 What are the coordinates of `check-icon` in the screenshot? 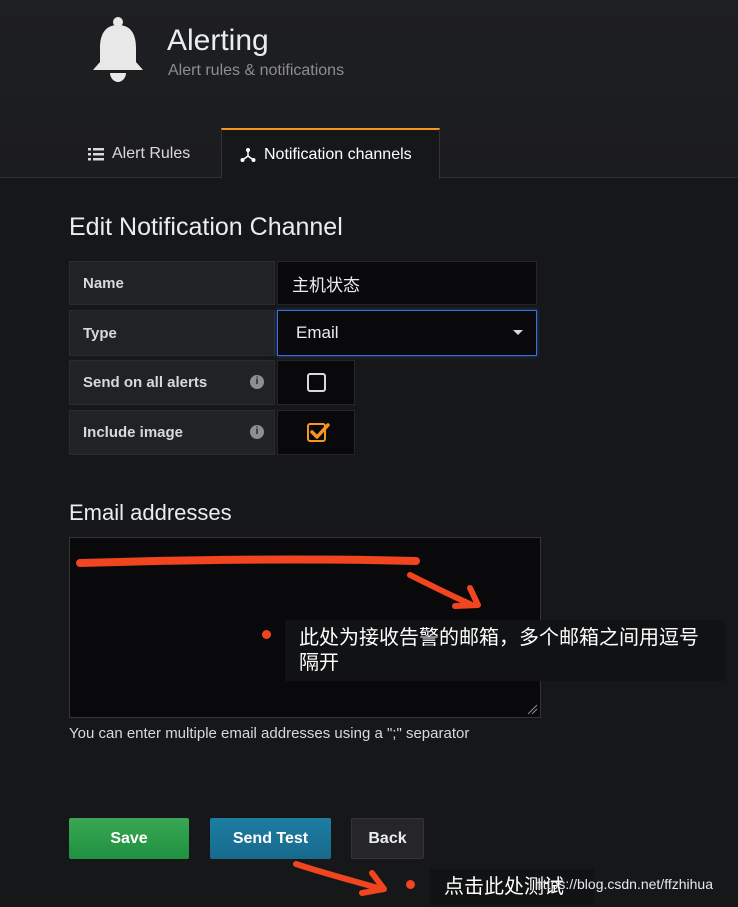 It's located at (320, 431).